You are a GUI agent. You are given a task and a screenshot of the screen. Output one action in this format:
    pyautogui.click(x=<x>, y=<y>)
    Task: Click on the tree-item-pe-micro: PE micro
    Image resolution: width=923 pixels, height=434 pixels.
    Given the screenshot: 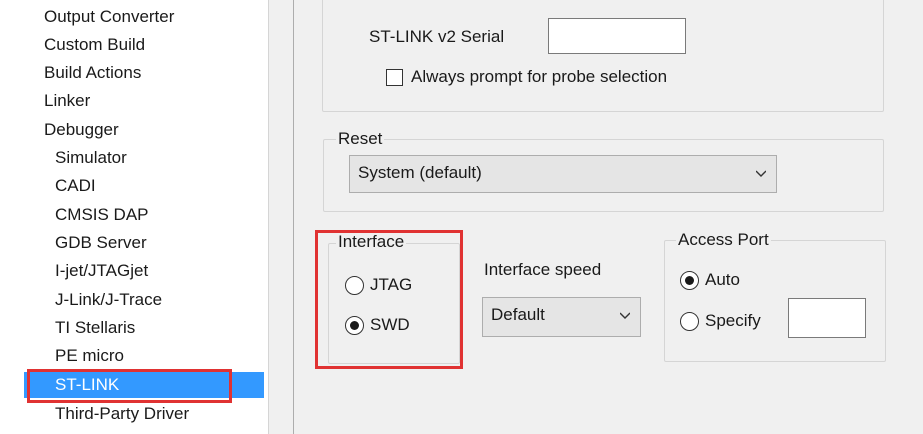 What is the action you would take?
    pyautogui.click(x=144, y=356)
    